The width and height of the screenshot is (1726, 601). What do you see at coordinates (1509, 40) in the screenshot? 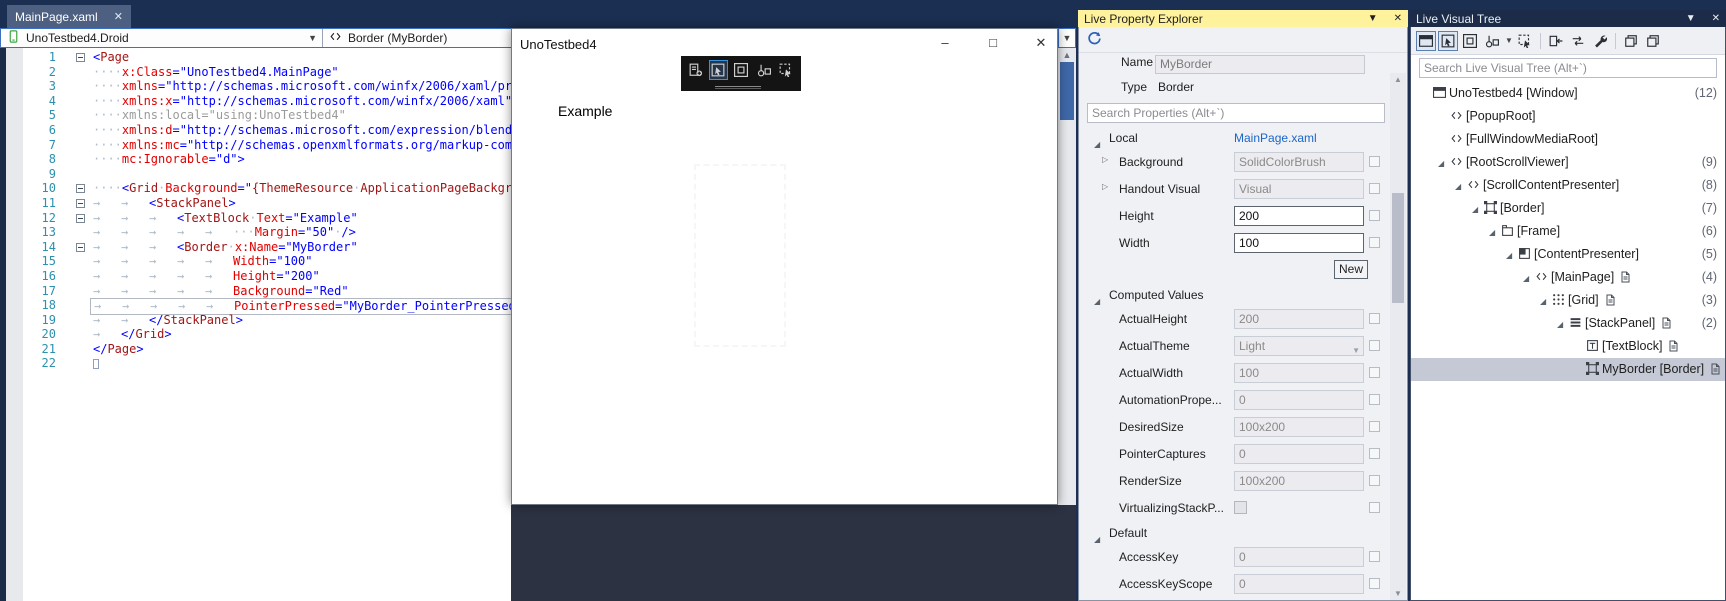
I see `chevron-down-icon: ▼` at bounding box center [1509, 40].